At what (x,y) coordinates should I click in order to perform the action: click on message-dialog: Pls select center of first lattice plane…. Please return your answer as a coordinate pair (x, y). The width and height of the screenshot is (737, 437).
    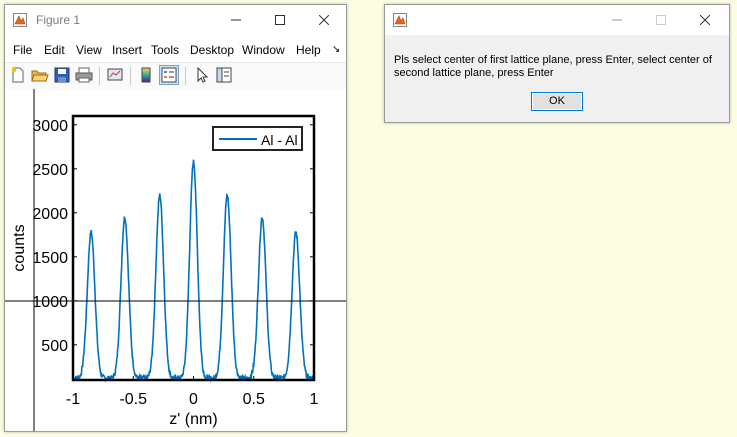
    Looking at the image, I should click on (557, 63).